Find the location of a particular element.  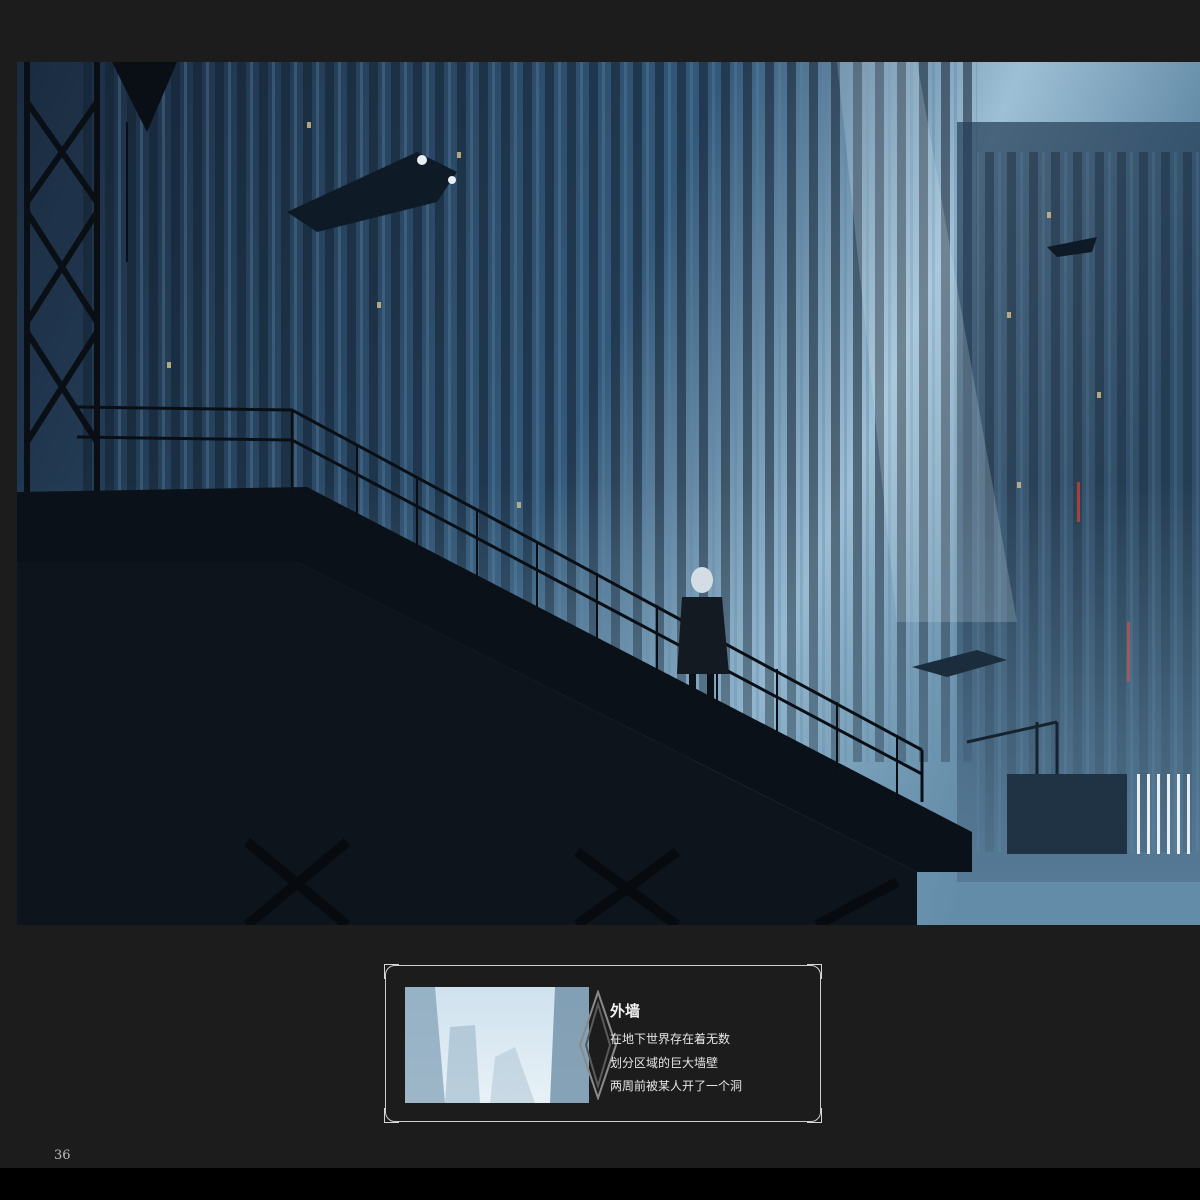

page-number: 36 is located at coordinates (62, 1155).